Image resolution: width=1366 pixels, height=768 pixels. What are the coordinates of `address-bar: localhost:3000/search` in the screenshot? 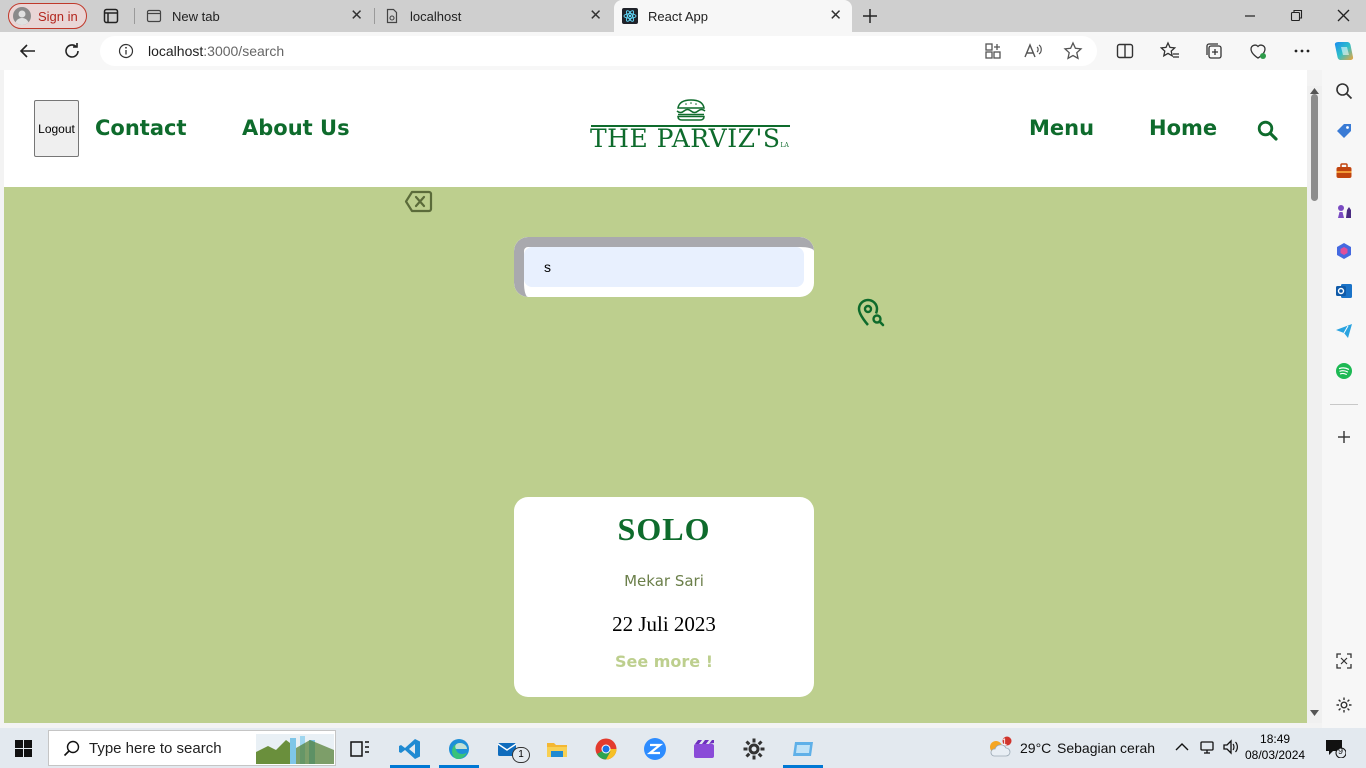 It's located at (598, 51).